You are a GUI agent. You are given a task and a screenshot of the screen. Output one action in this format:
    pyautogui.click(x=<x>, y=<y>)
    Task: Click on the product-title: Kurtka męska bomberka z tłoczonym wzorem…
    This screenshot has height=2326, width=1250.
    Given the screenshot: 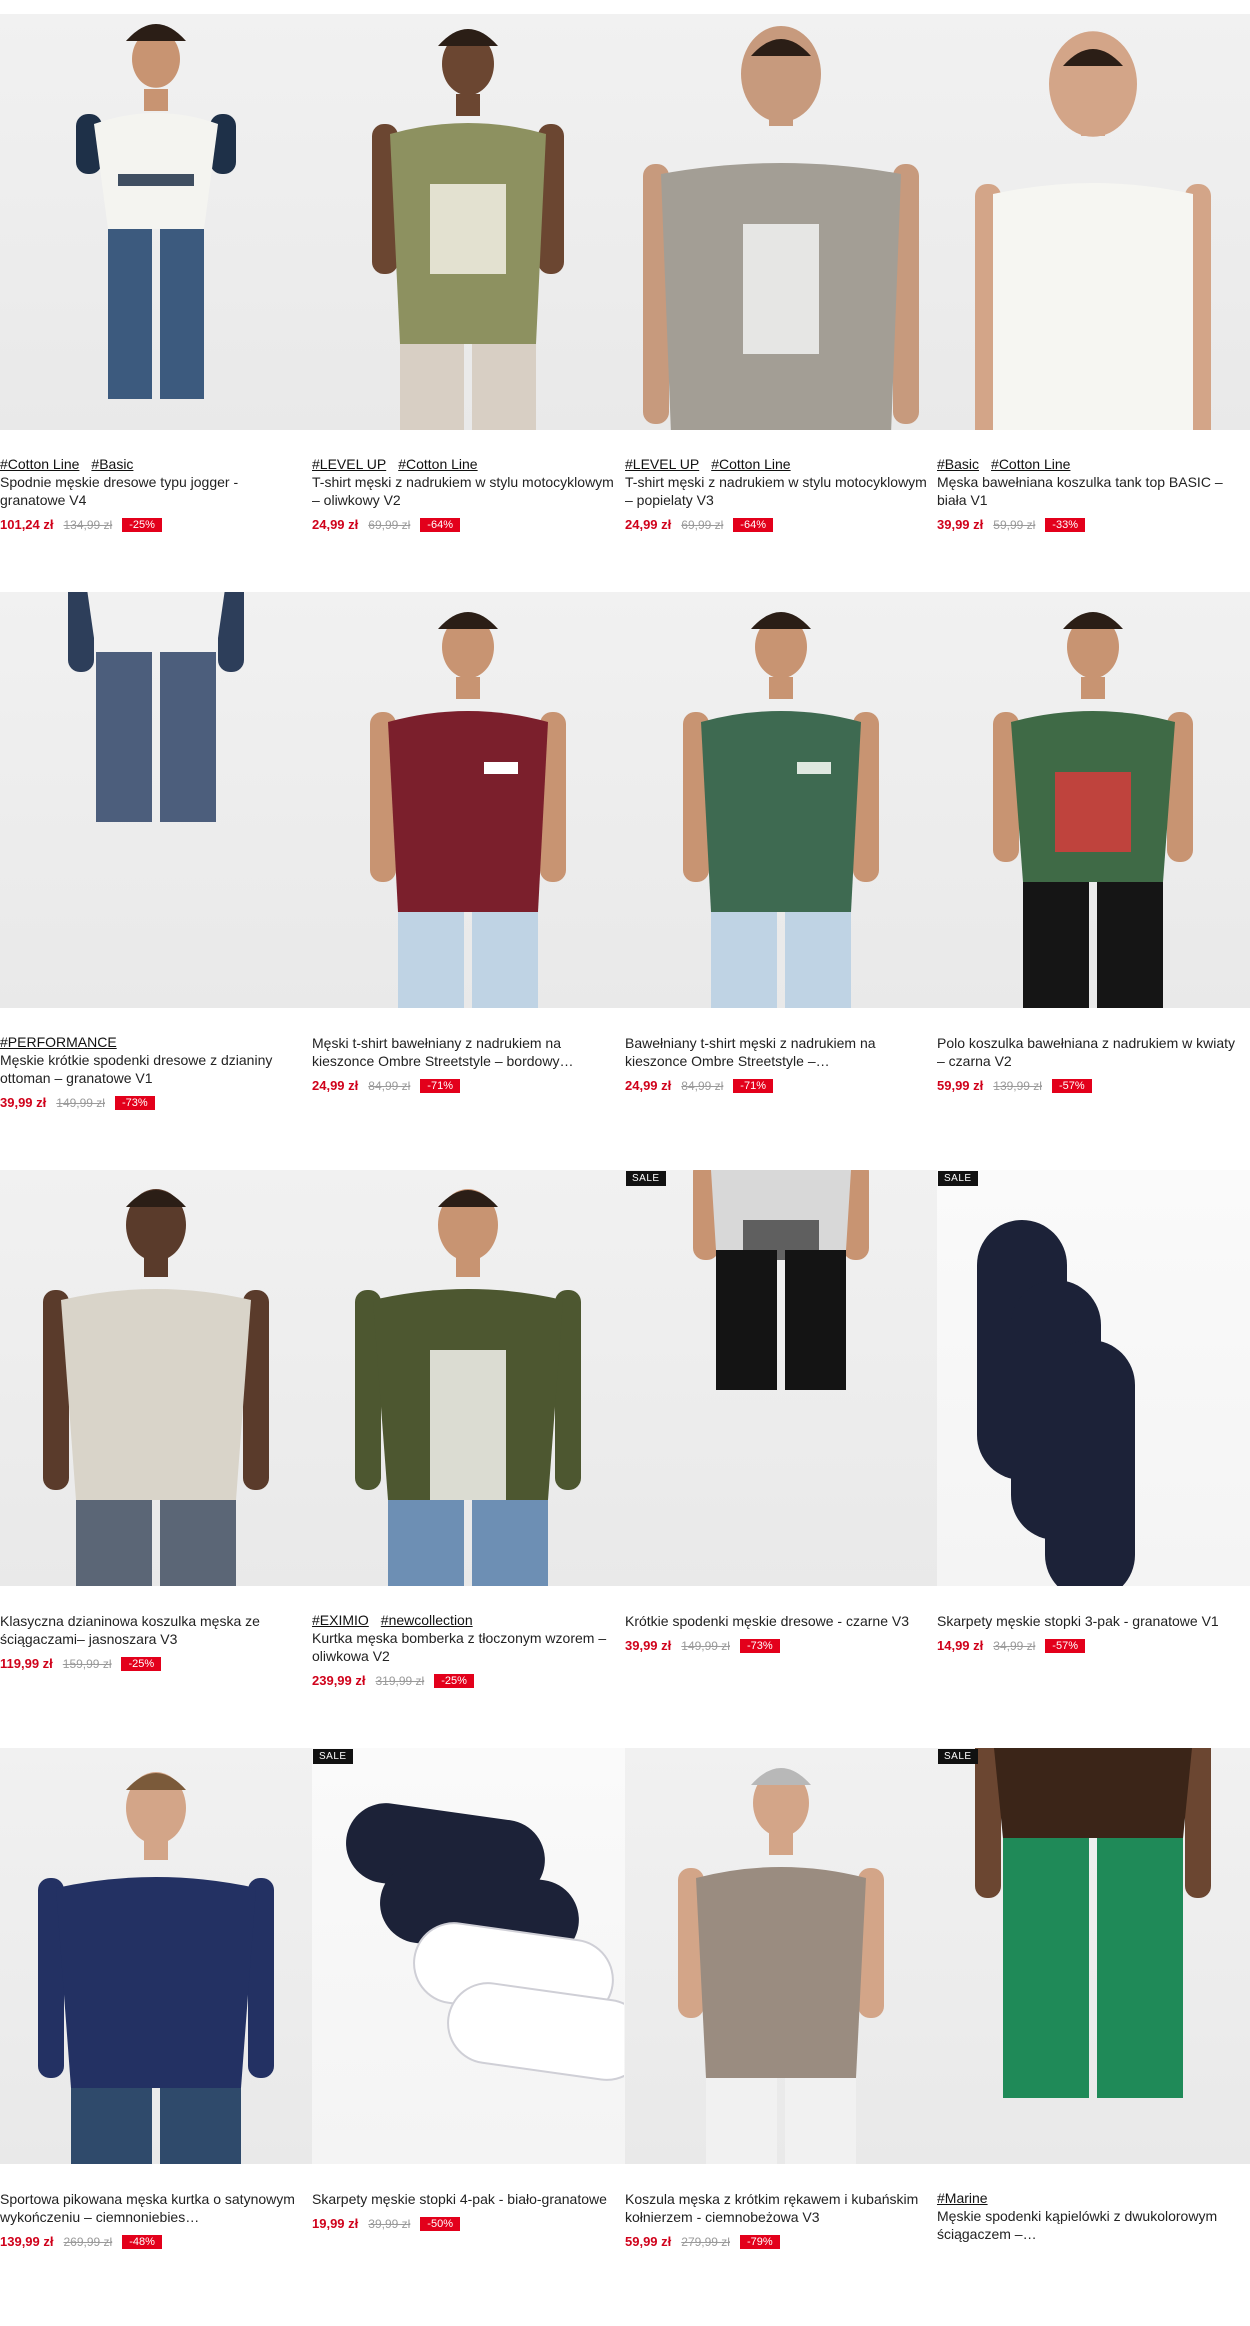 What is the action you would take?
    pyautogui.click(x=468, y=1647)
    